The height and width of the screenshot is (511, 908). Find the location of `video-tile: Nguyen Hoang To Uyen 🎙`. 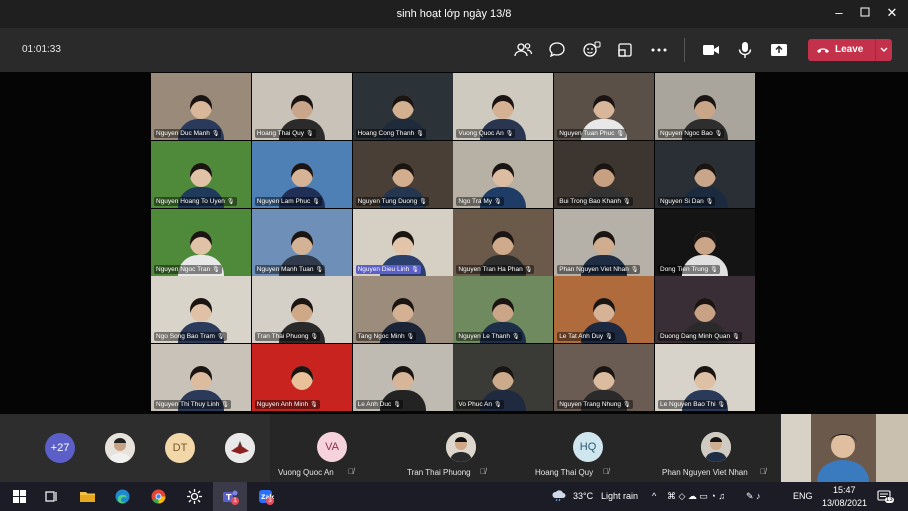

video-tile: Nguyen Hoang To Uyen 🎙 is located at coordinates (201, 174).